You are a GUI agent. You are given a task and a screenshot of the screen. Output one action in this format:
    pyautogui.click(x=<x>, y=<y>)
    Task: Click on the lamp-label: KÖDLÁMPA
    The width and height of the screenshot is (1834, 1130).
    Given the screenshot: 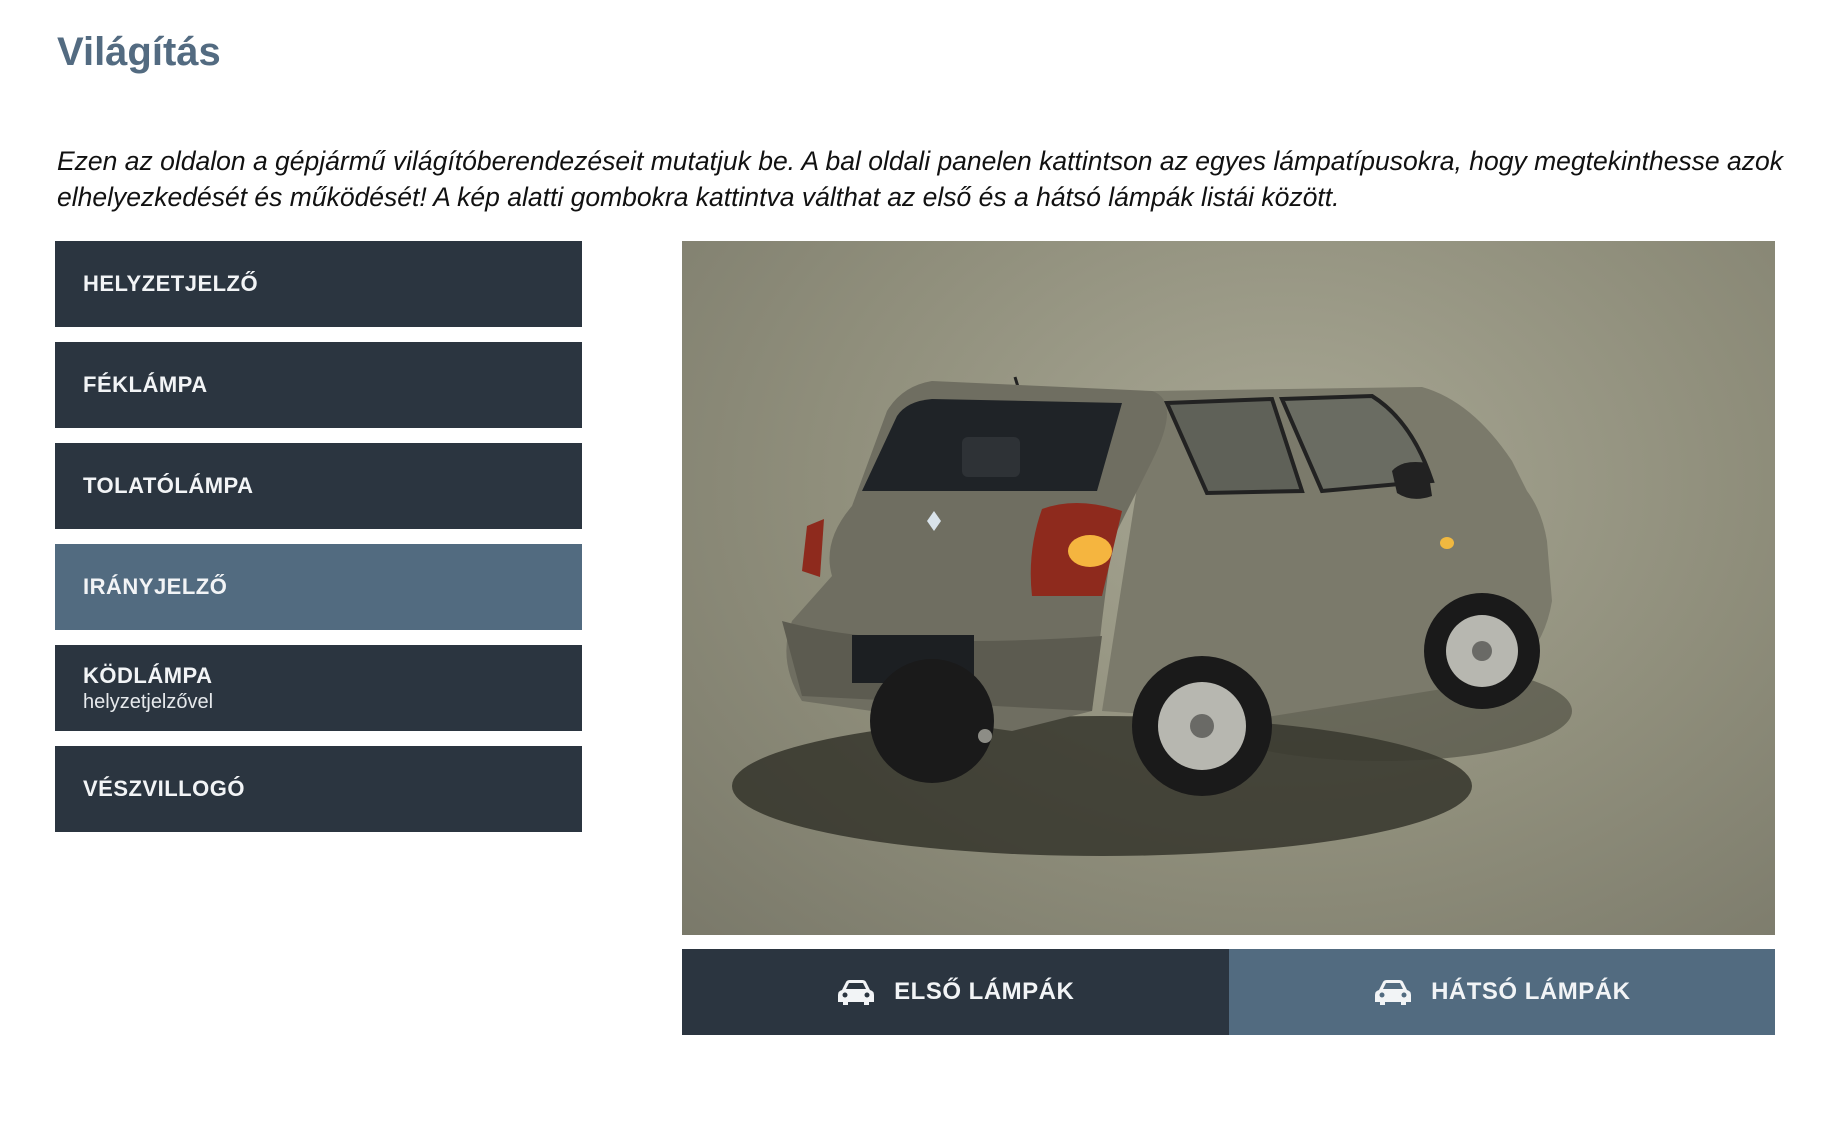 What is the action you would take?
    pyautogui.click(x=148, y=675)
    